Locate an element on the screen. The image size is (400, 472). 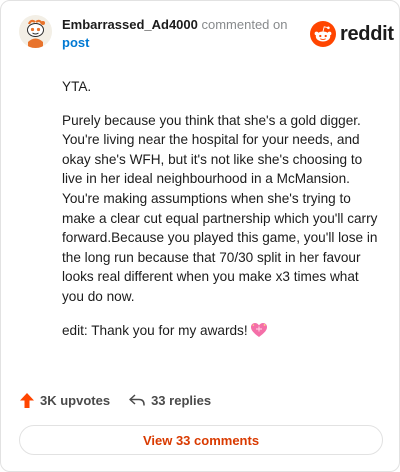
sparkling-heart-icon is located at coordinates (259, 333).